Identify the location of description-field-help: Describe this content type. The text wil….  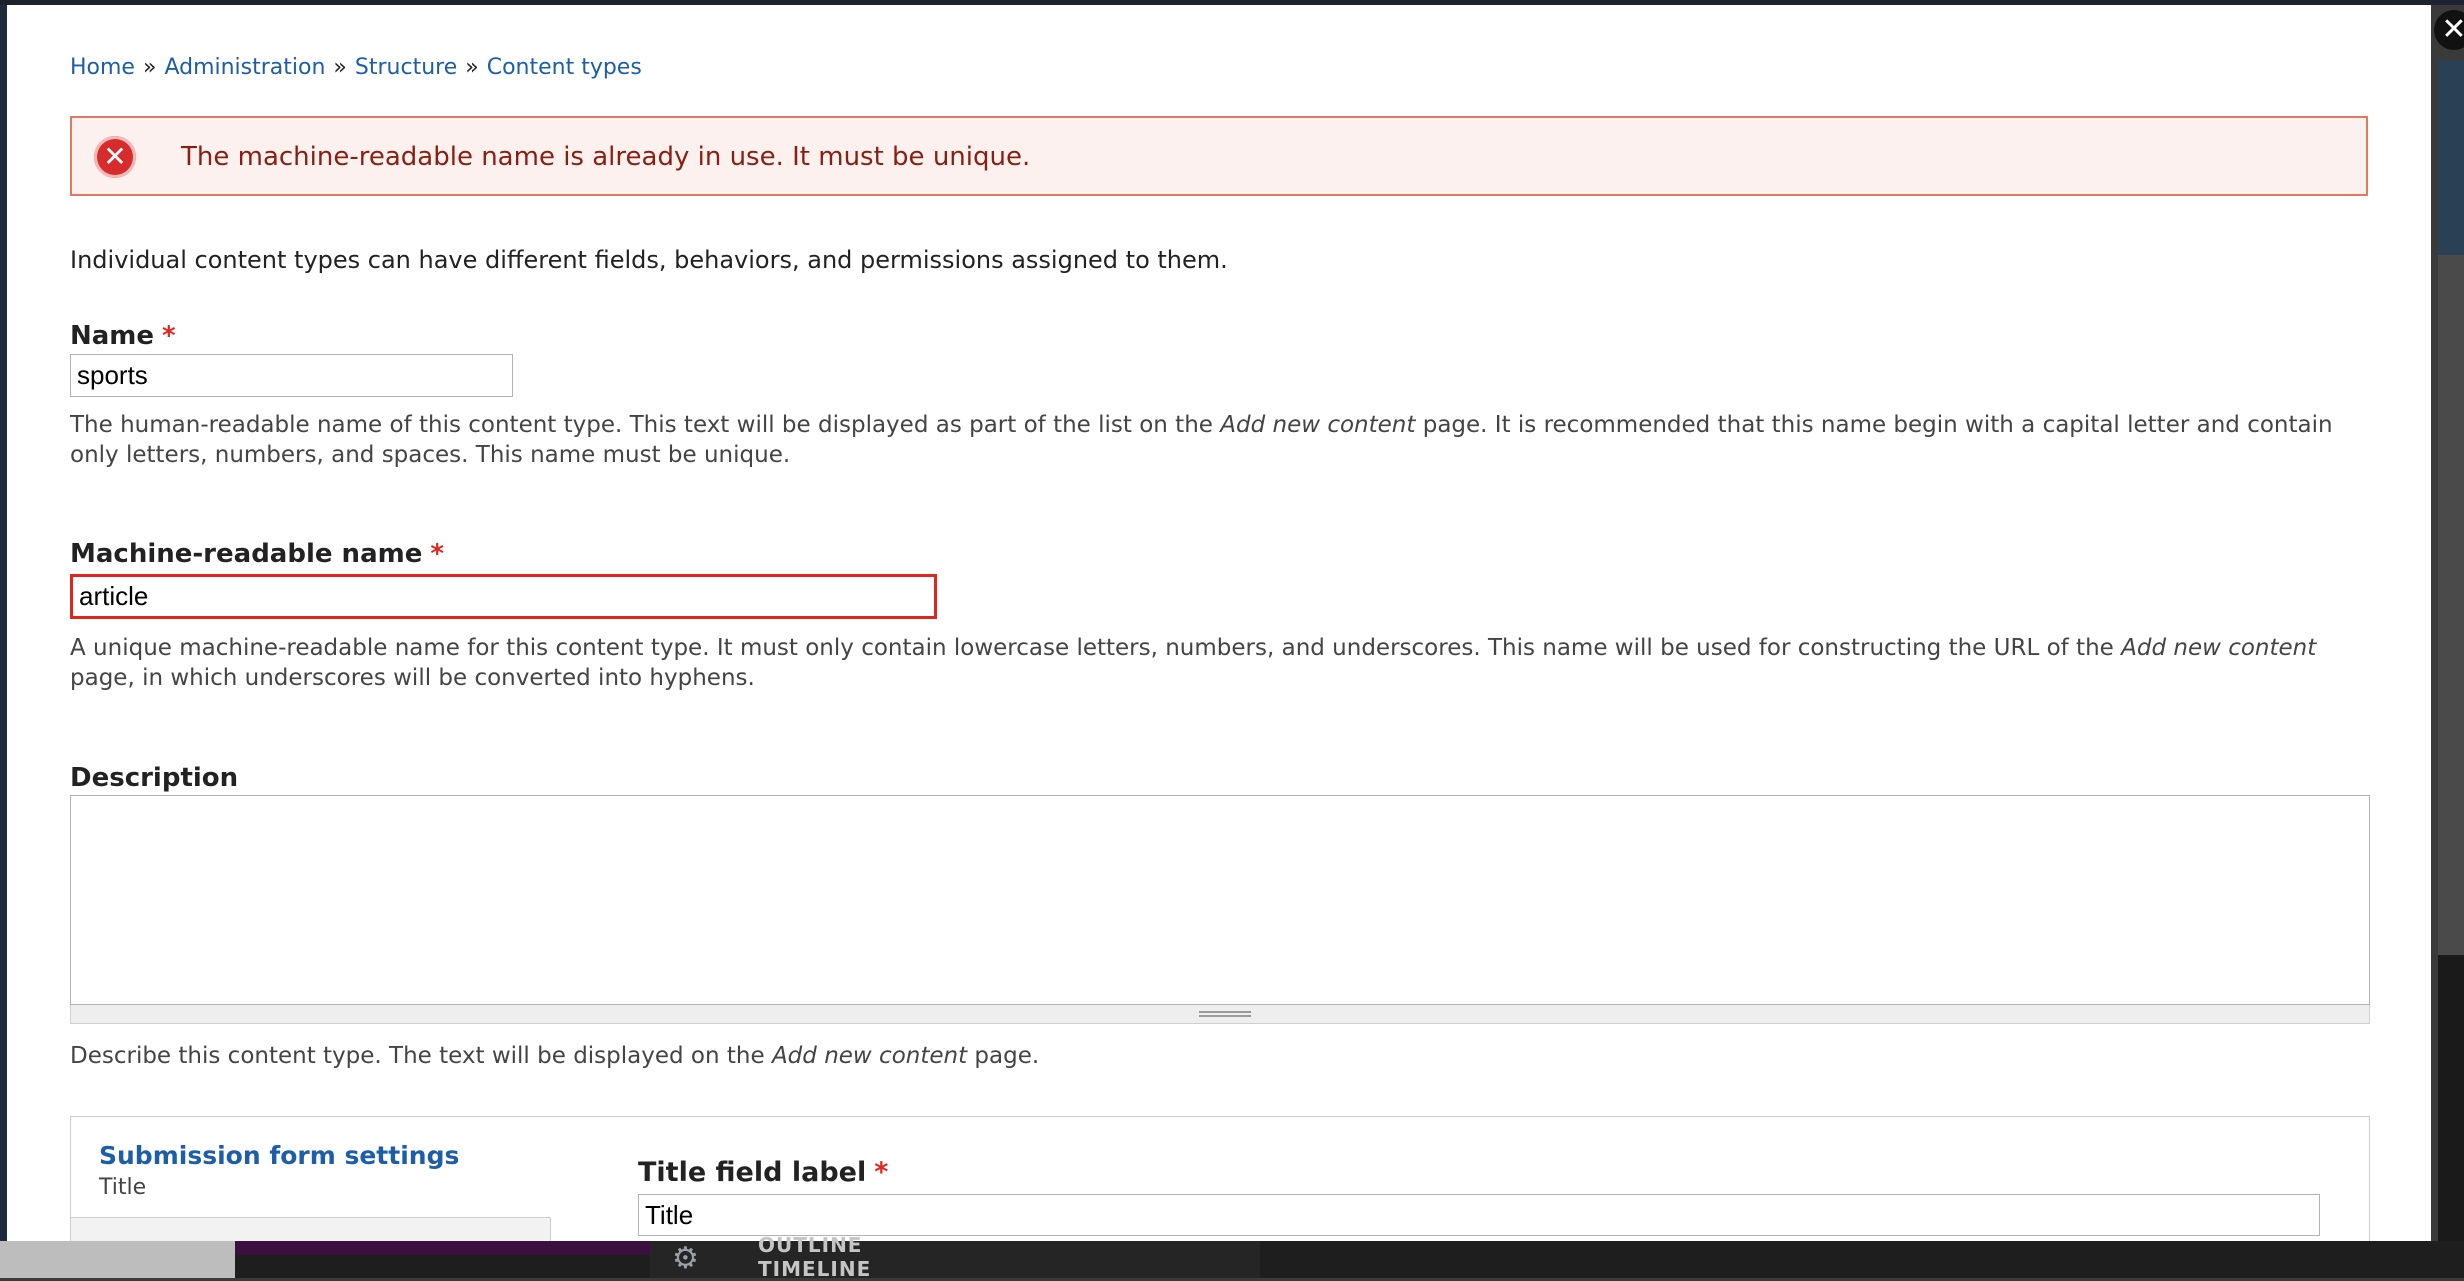
(555, 1056).